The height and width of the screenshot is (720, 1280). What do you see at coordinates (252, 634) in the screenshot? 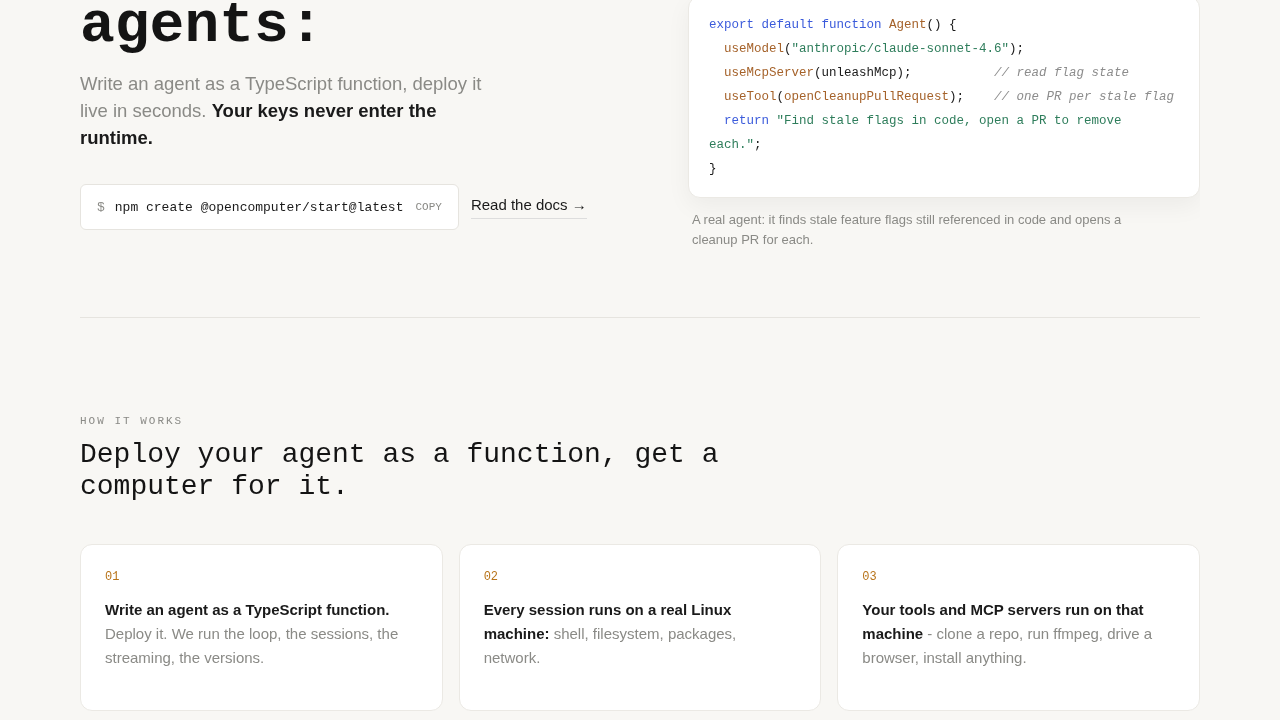
I see `step-description: Write an agent as a TypeScript function. Deploy it. We run the loop, the sessions, the streaming, the versions.` at bounding box center [252, 634].